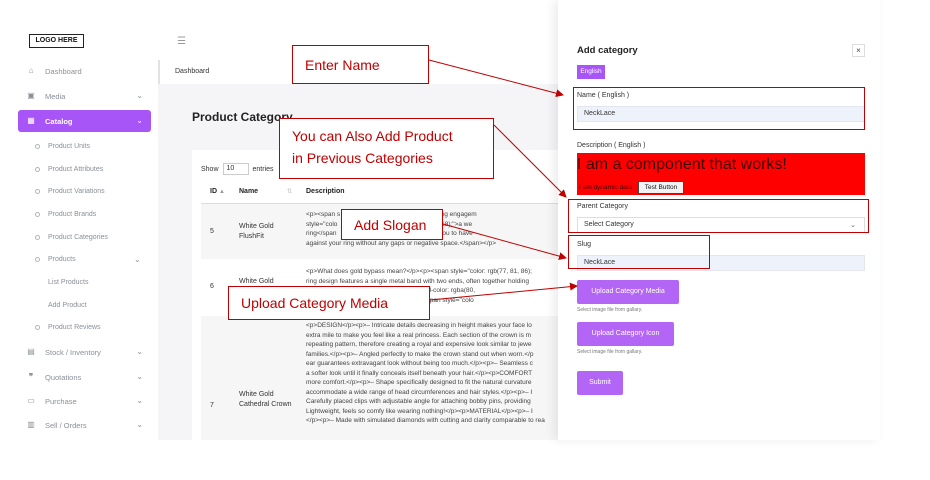 Image resolution: width=930 pixels, height=480 pixels. I want to click on sidebar-subitem-label: Products, so click(62, 259).